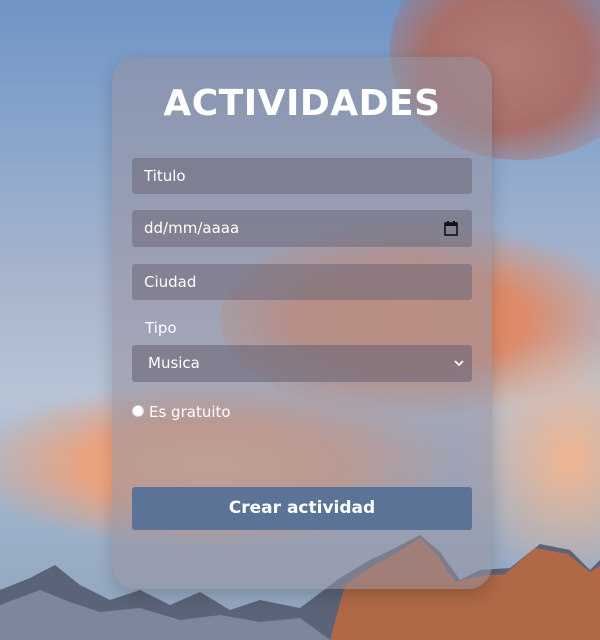  What do you see at coordinates (302, 363) in the screenshot?
I see `tipo-select: Musica` at bounding box center [302, 363].